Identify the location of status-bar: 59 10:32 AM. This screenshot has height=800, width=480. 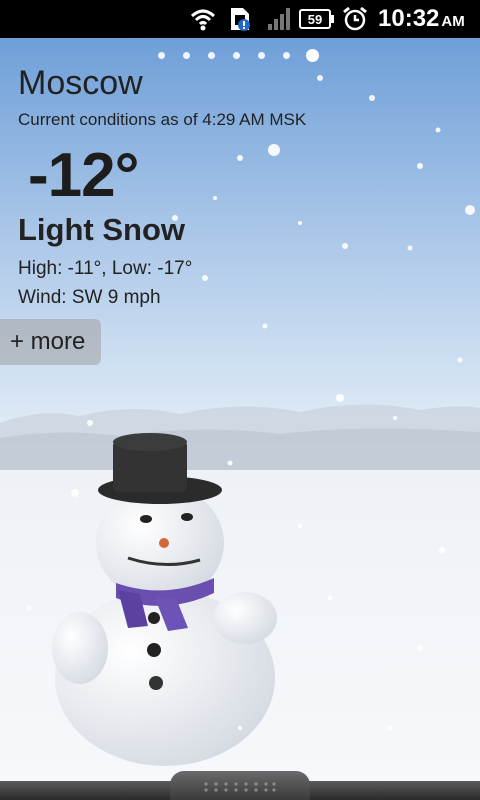
(240, 19).